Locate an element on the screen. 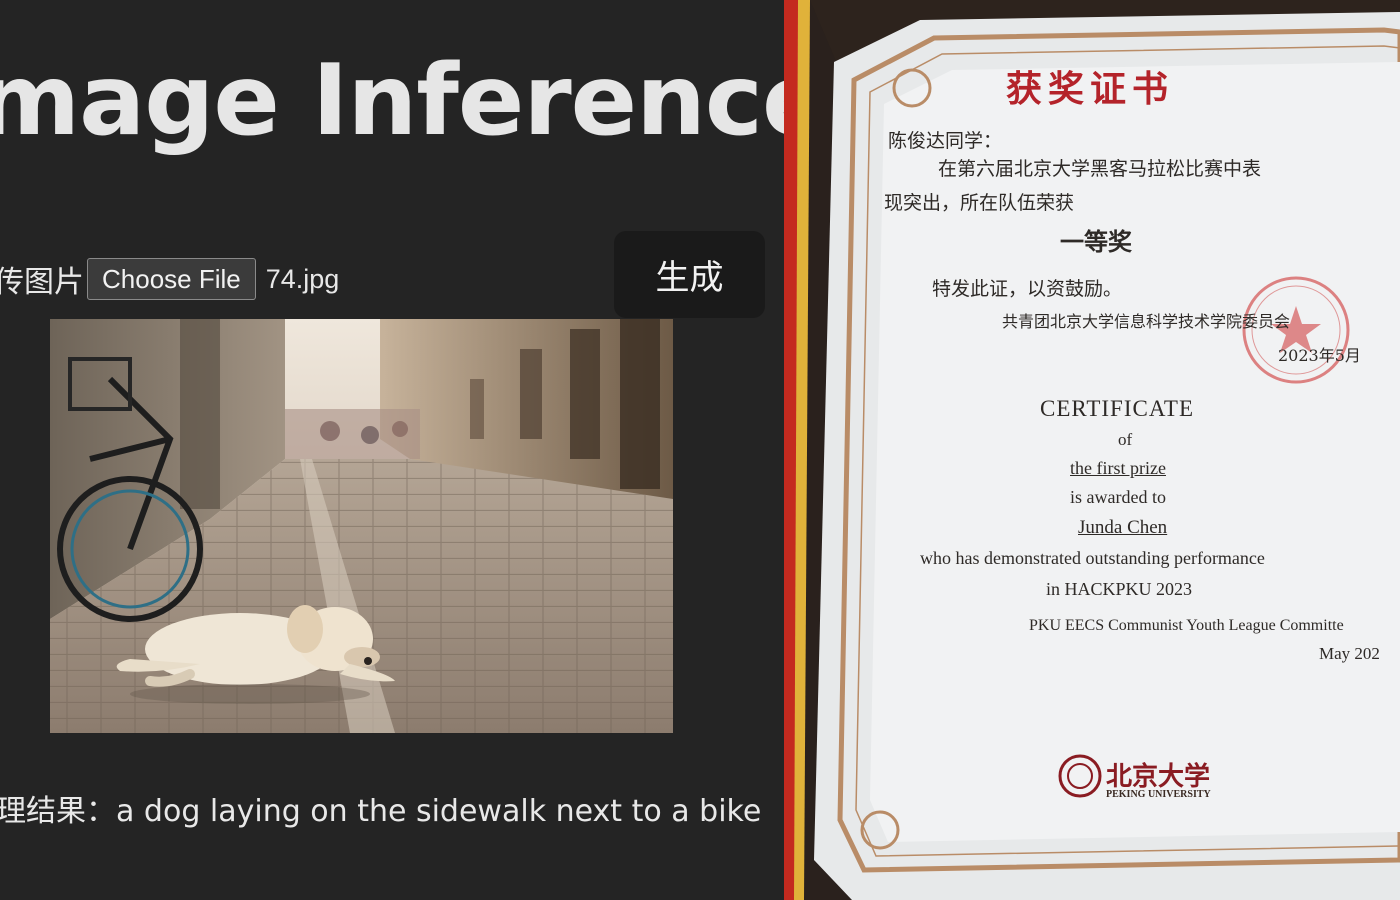 The image size is (1400, 900). generate-button: 生成 is located at coordinates (689, 274).